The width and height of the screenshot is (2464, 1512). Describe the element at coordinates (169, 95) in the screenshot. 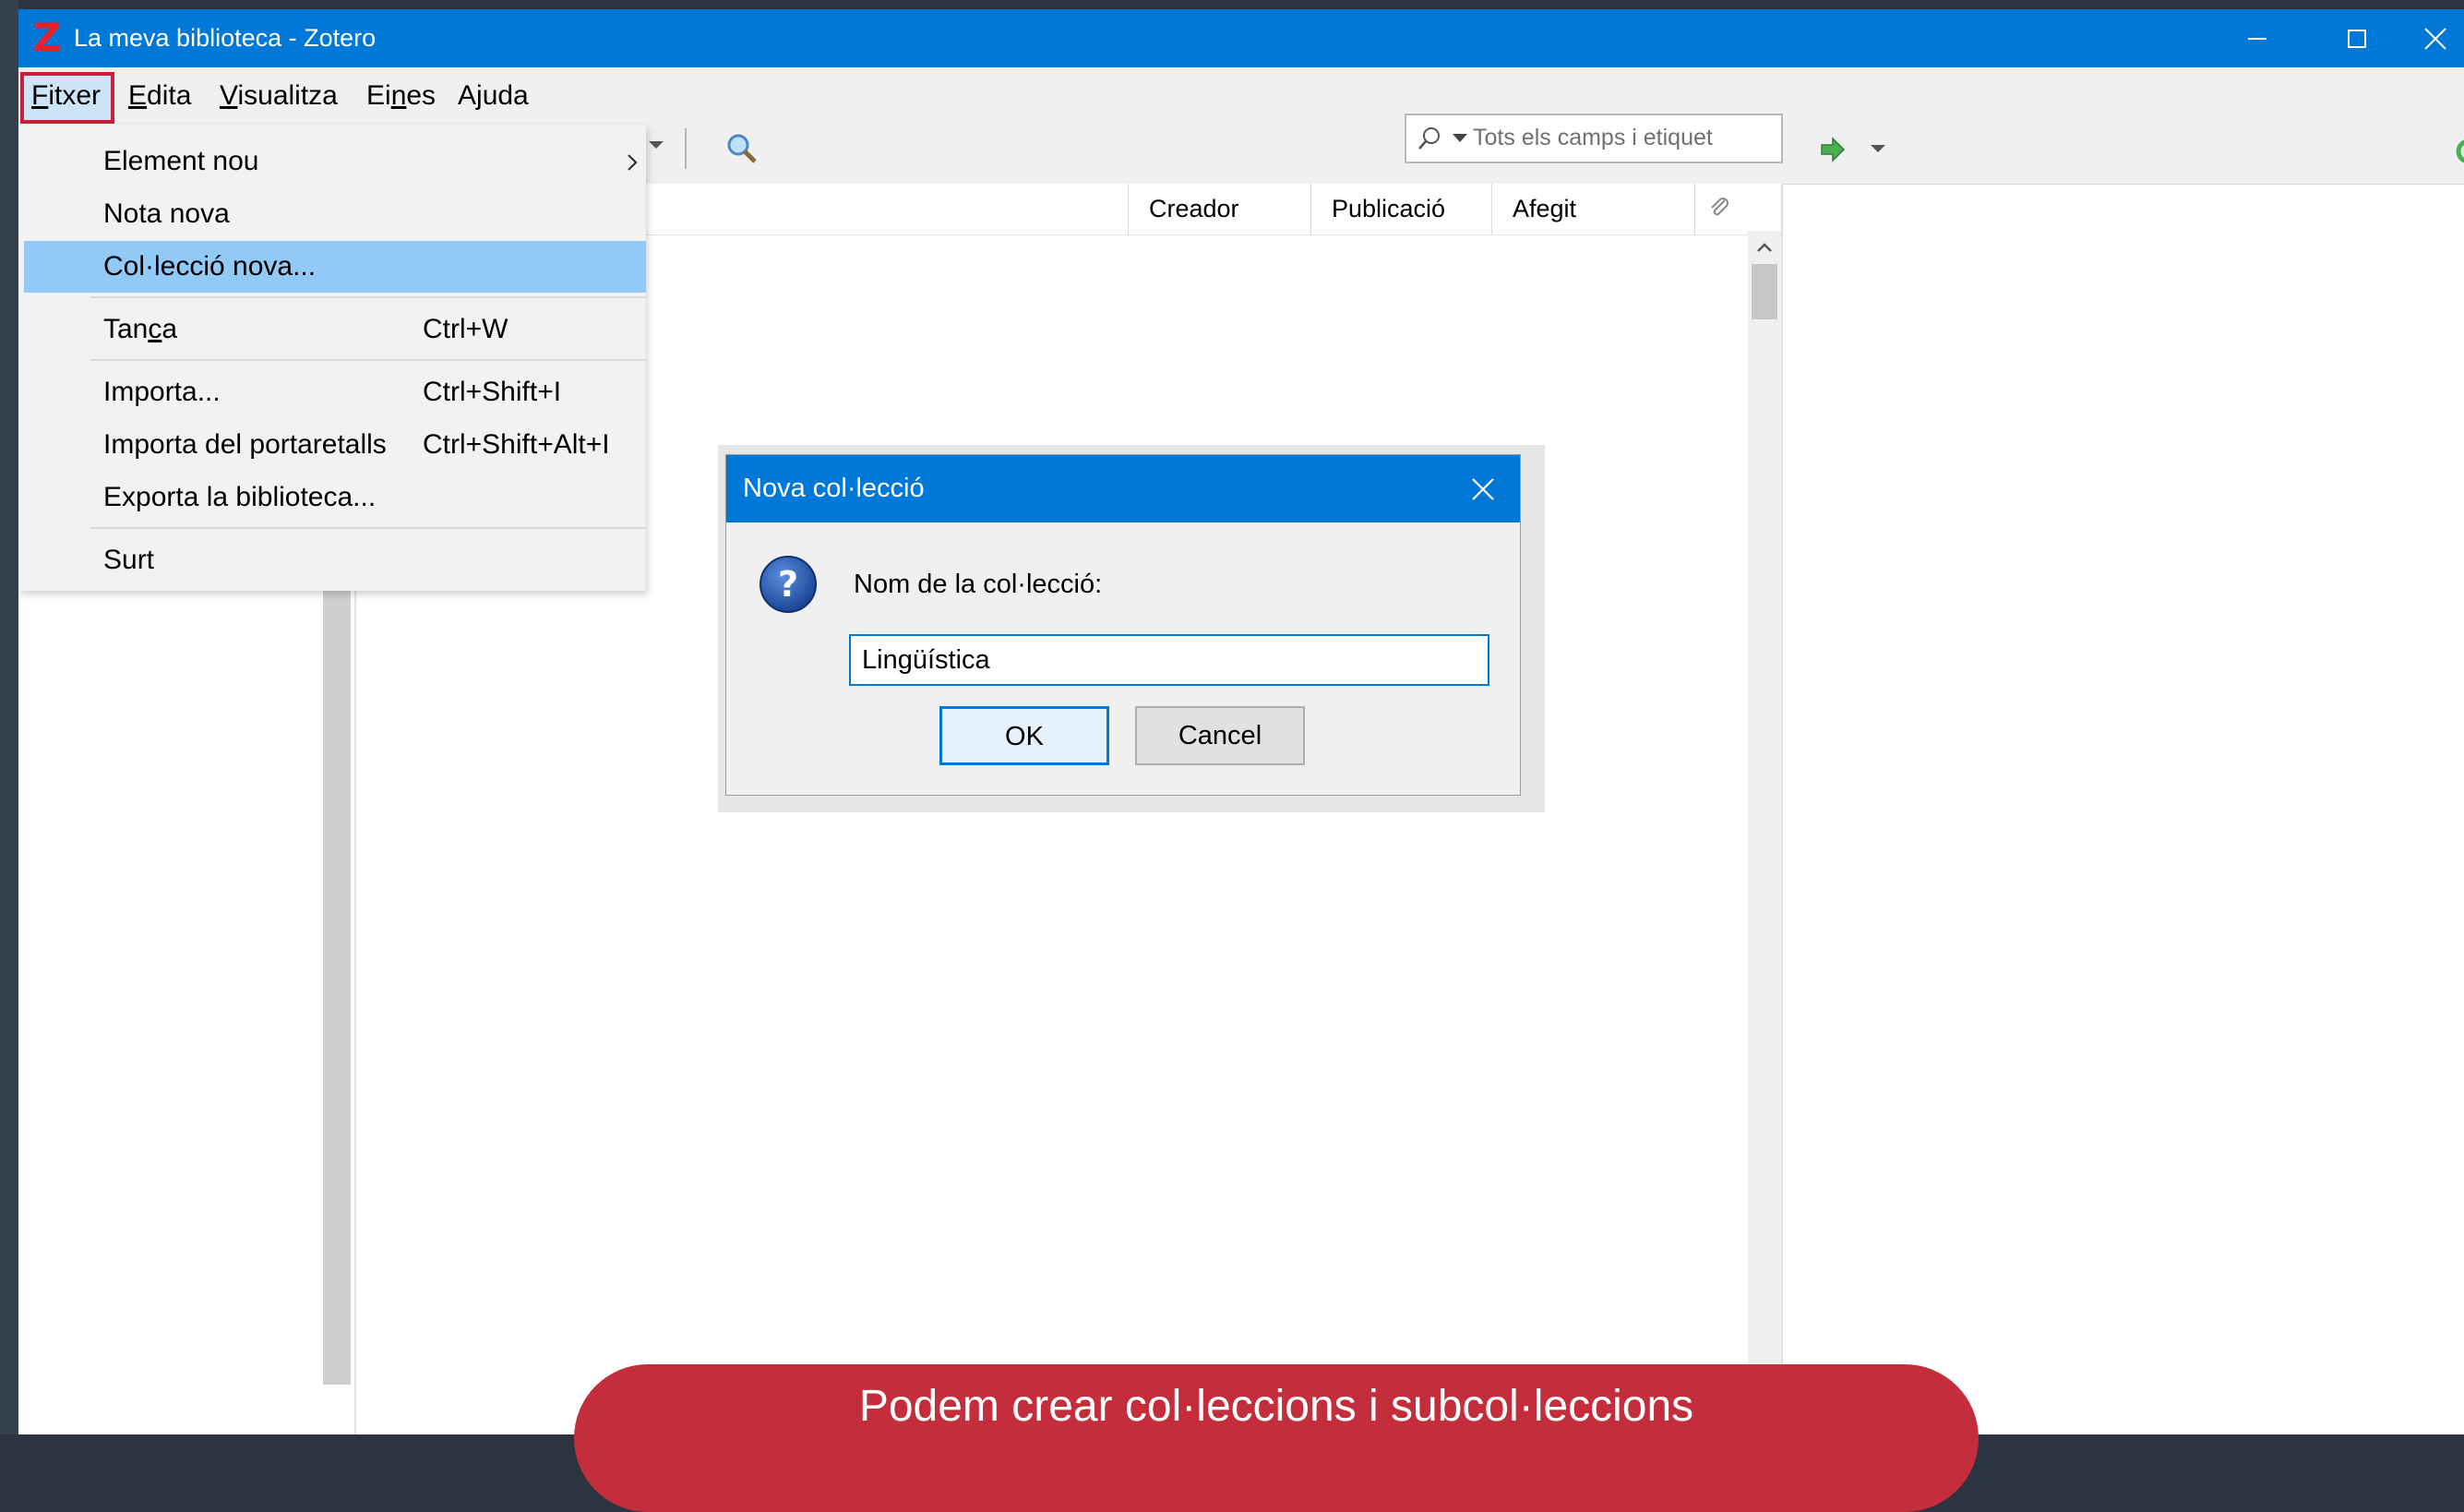

I see `menu-edita-label: dita` at that location.